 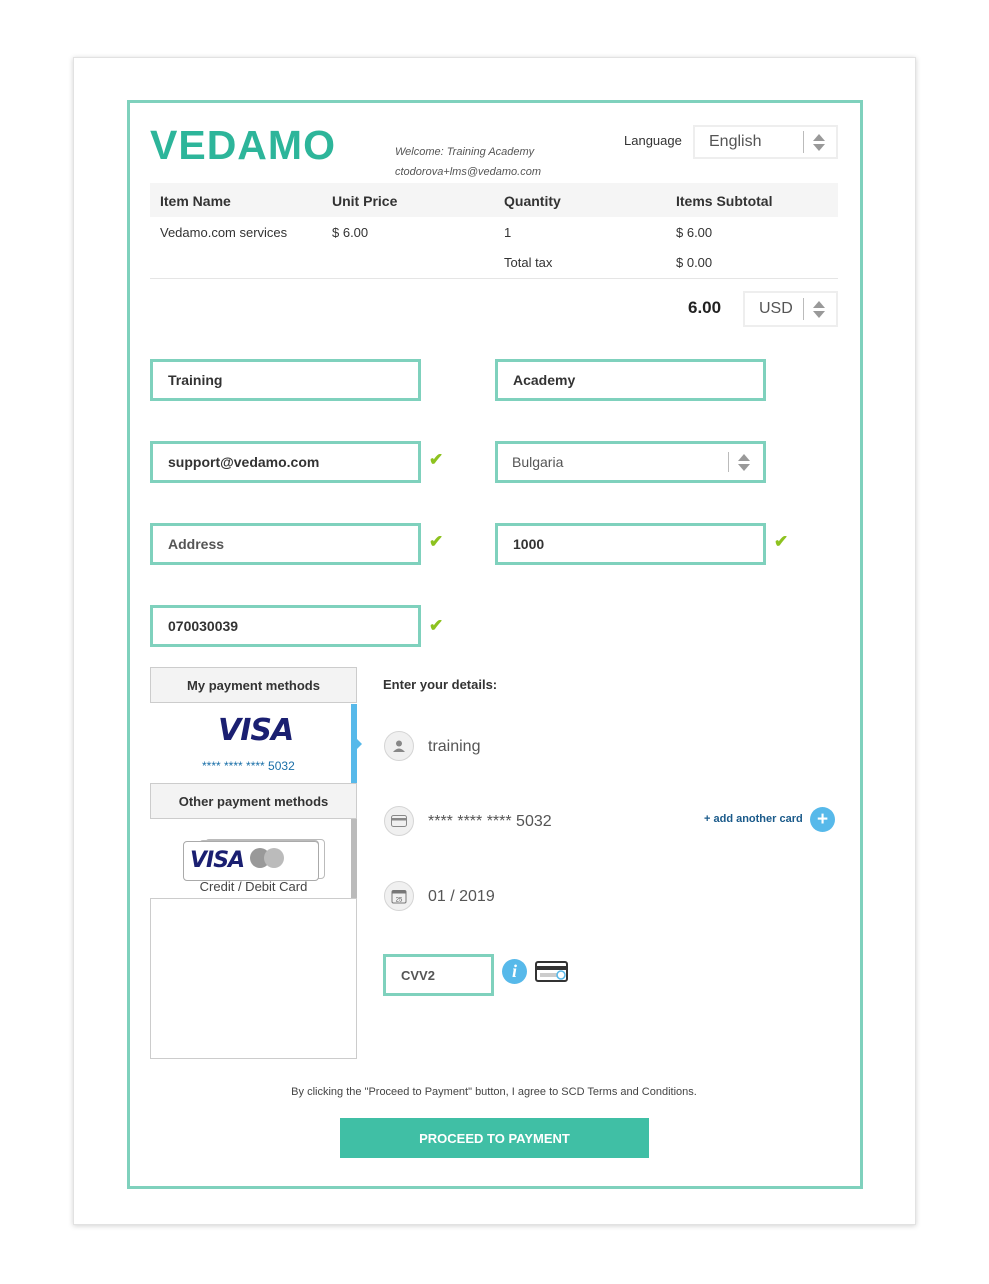 What do you see at coordinates (538, 462) in the screenshot?
I see `country-value: Bulgaria` at bounding box center [538, 462].